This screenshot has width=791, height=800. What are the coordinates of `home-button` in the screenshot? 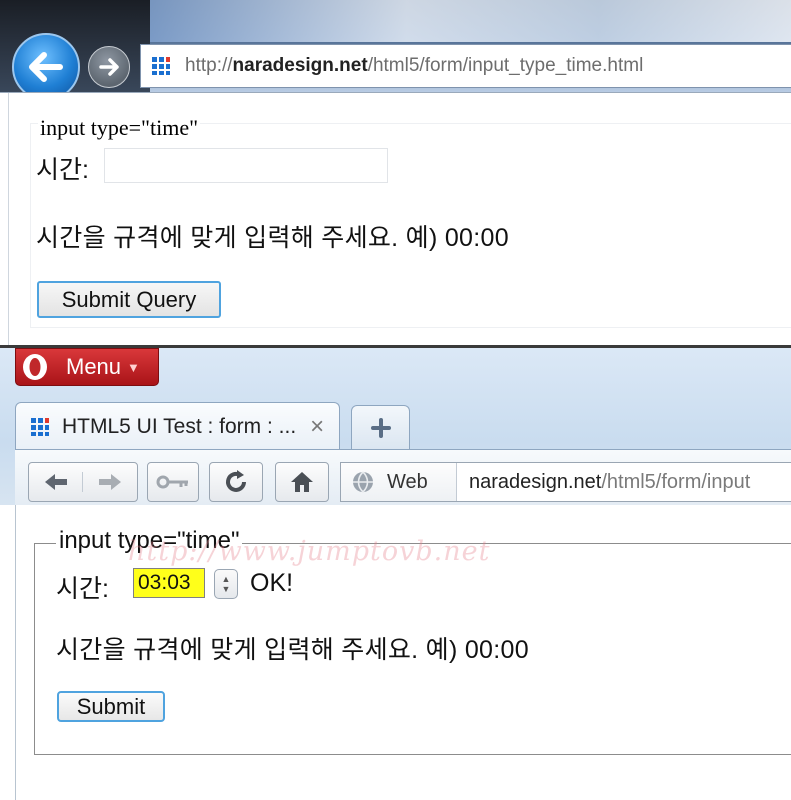 It's located at (302, 482).